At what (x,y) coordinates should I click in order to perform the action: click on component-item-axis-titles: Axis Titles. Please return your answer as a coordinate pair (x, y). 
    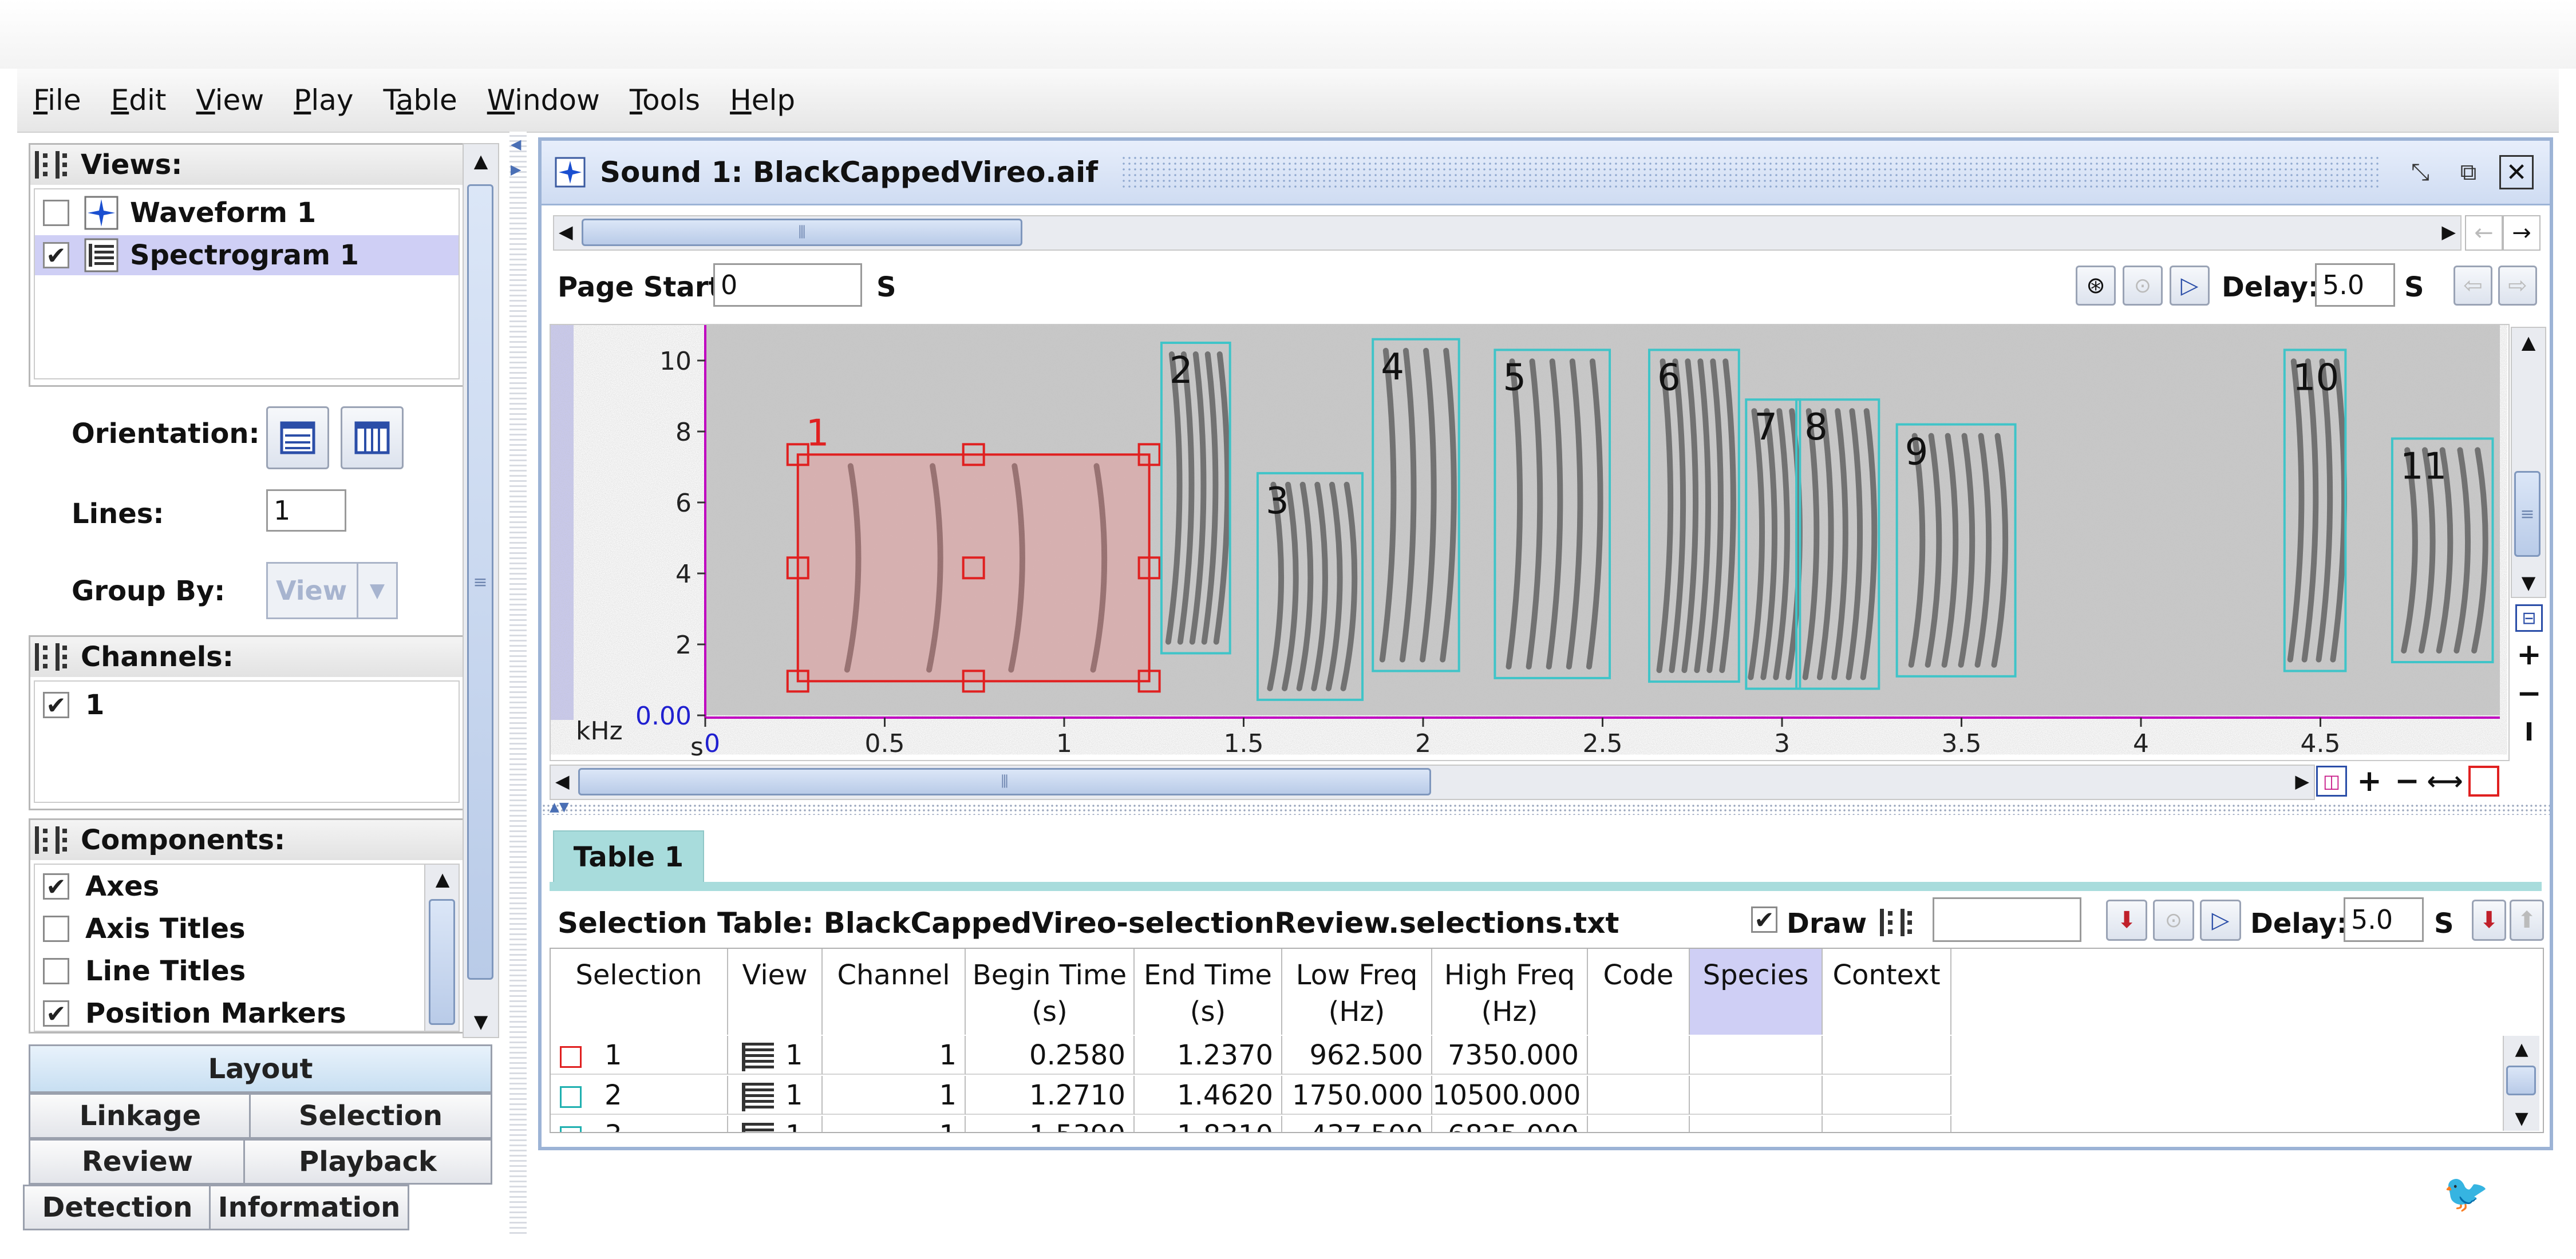
    Looking at the image, I should click on (224, 928).